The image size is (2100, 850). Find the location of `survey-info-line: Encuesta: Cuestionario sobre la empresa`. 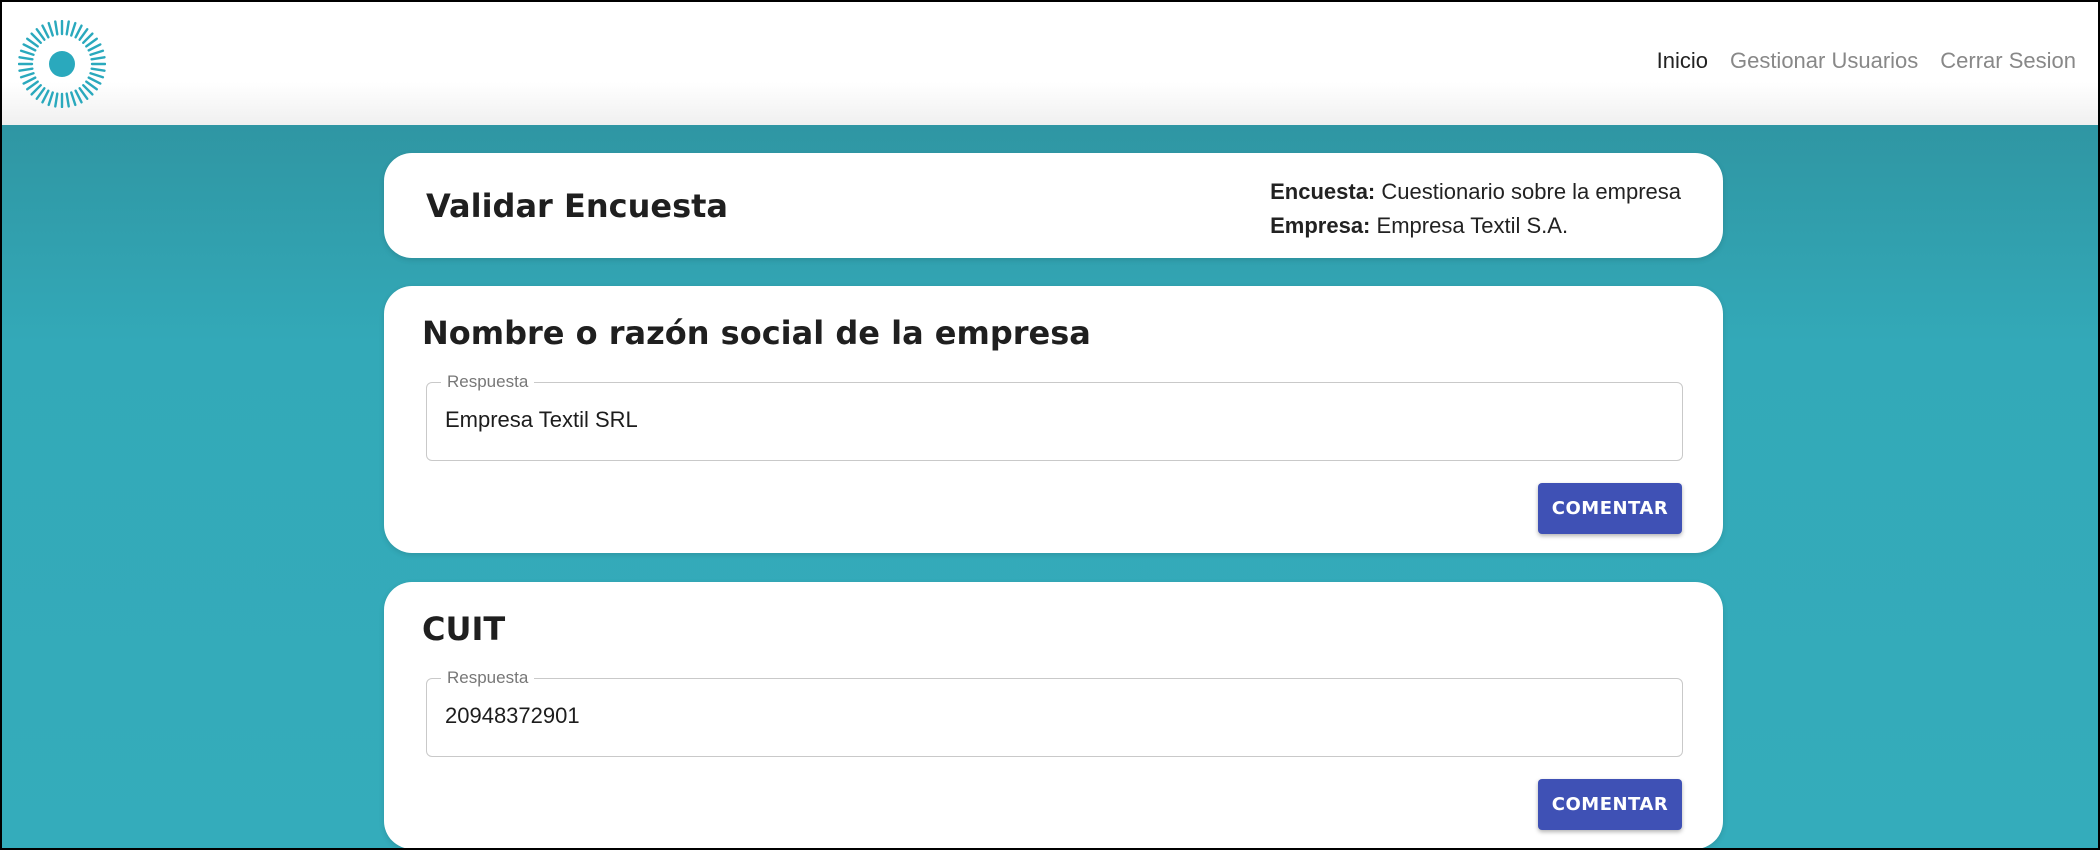

survey-info-line: Encuesta: Cuestionario sobre la empresa is located at coordinates (1475, 192).